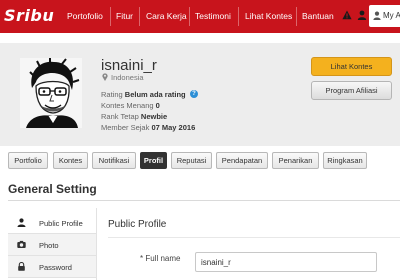  What do you see at coordinates (157, 105) in the screenshot?
I see `wins-value: 0` at bounding box center [157, 105].